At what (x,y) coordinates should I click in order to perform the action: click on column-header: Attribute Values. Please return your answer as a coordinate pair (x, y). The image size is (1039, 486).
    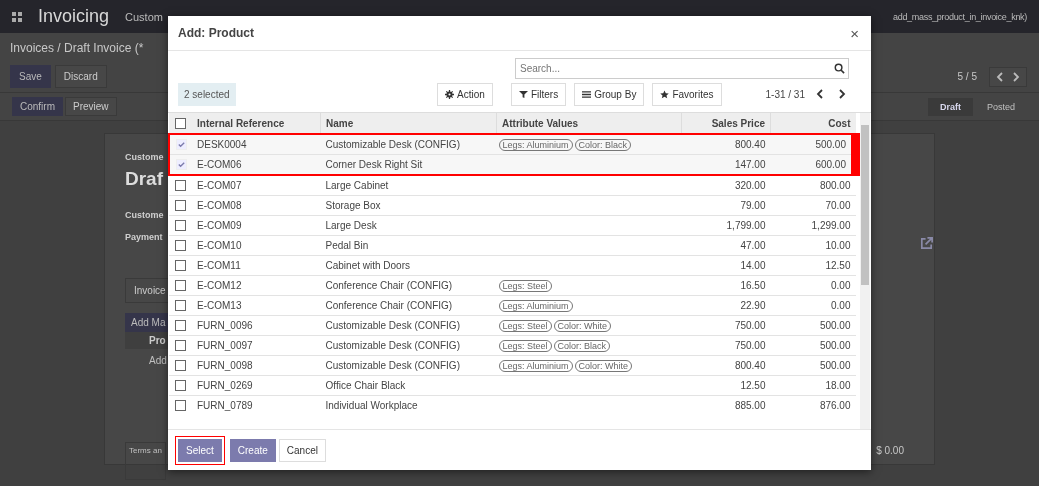
    Looking at the image, I should click on (589, 123).